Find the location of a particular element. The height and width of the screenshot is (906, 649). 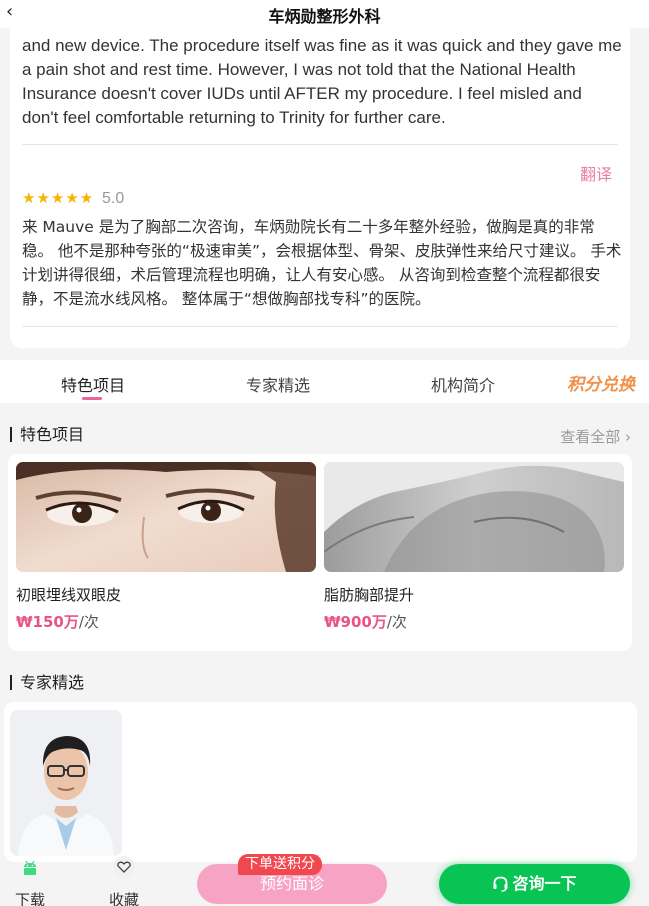

expert-photo is located at coordinates (66, 783).